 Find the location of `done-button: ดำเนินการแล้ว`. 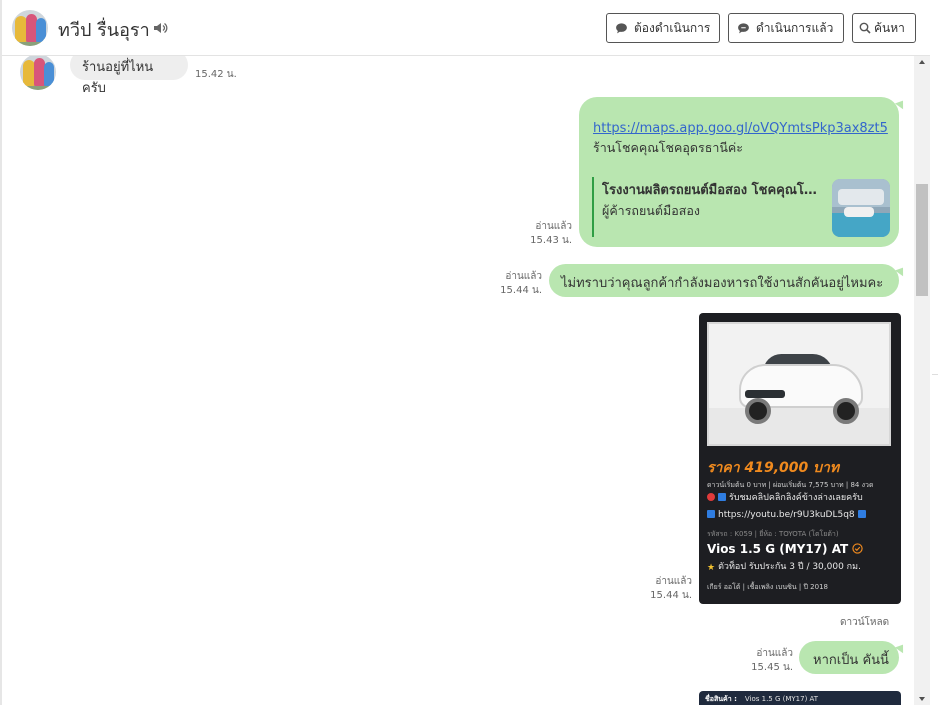

done-button: ดำเนินการแล้ว is located at coordinates (786, 28).